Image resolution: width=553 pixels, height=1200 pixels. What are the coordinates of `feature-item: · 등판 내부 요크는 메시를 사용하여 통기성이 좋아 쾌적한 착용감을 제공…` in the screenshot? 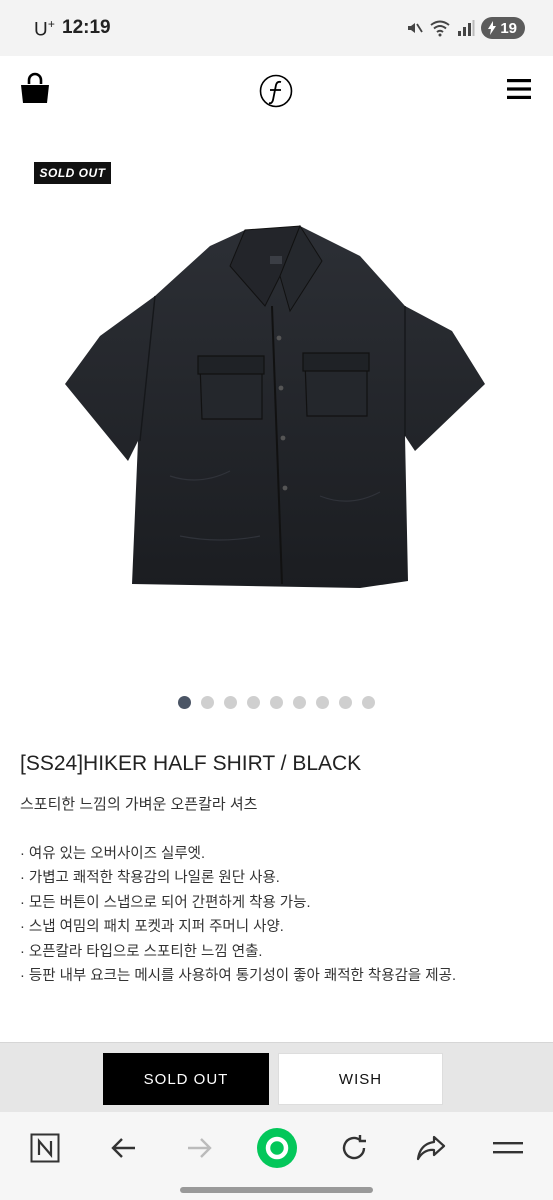 It's located at (238, 975).